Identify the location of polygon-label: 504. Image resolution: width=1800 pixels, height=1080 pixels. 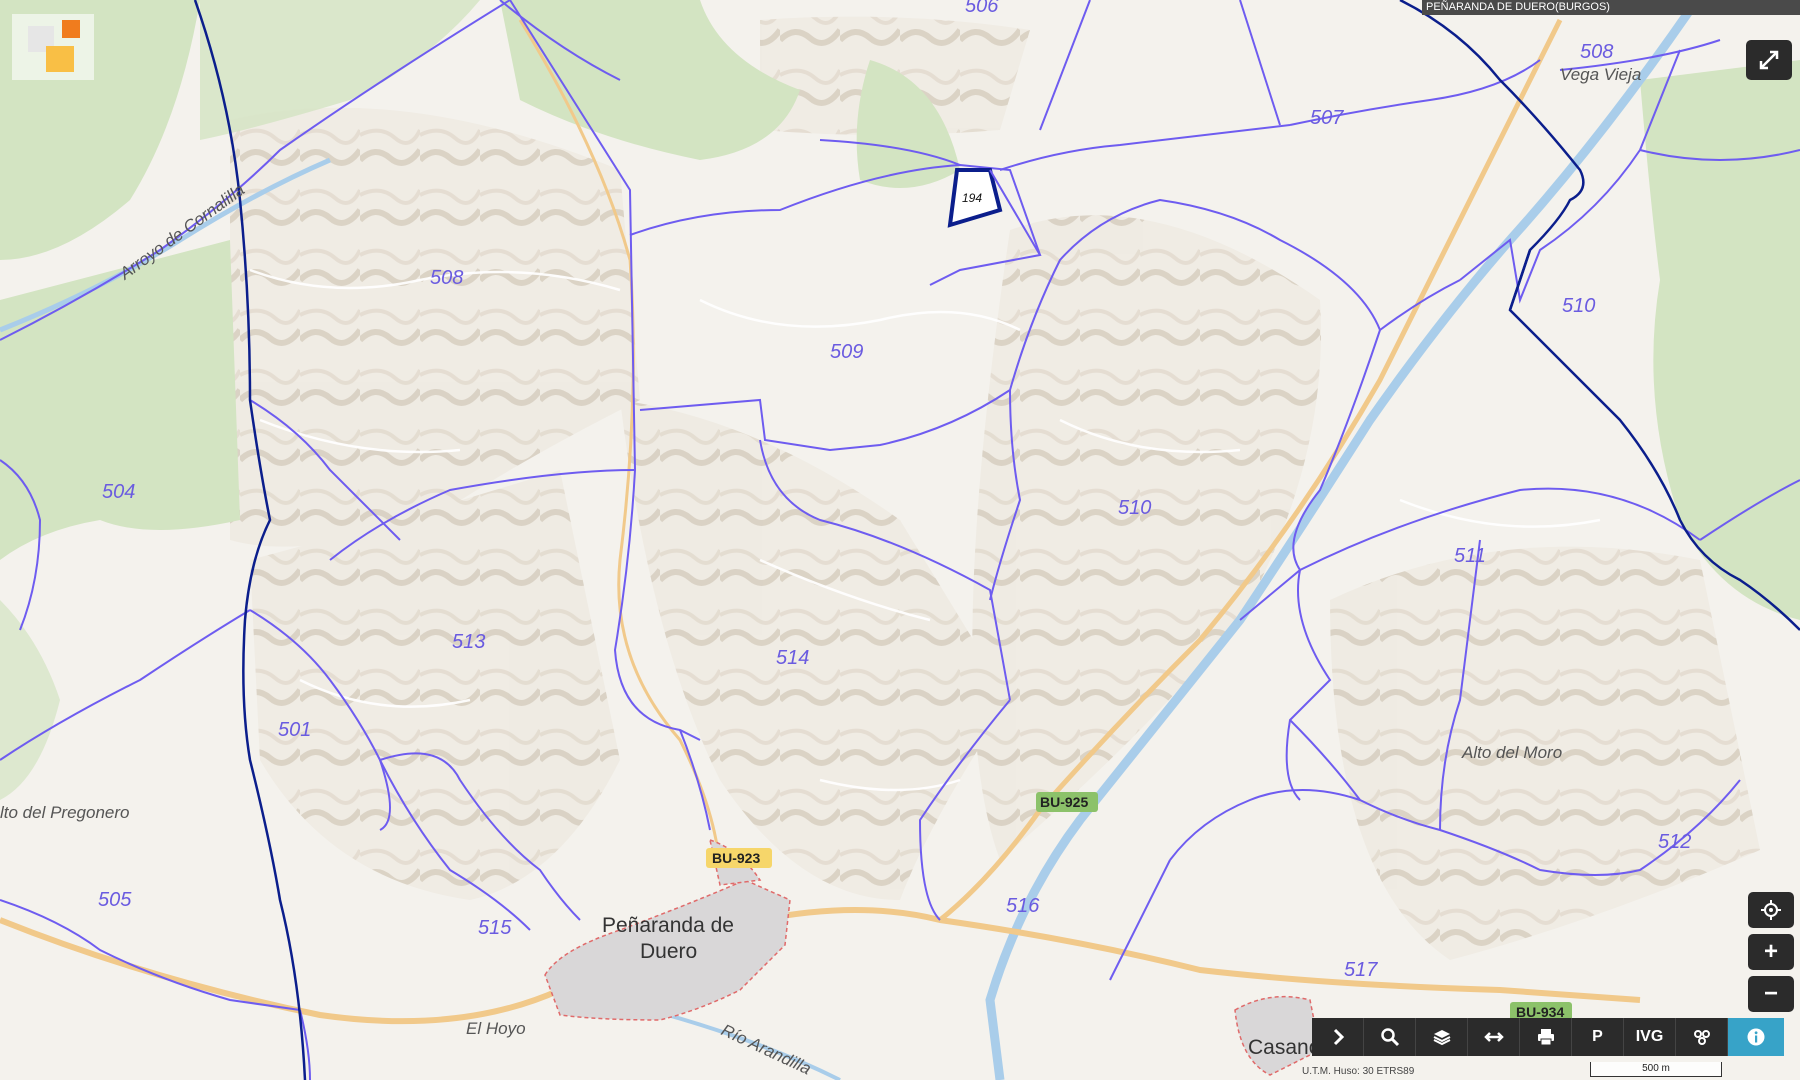
(118, 492).